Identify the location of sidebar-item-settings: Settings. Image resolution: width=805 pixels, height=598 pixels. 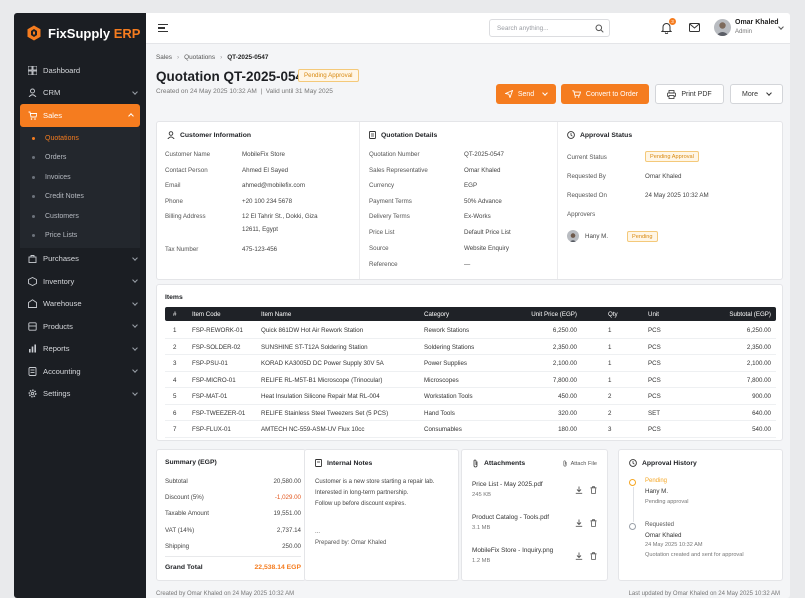
(80, 394).